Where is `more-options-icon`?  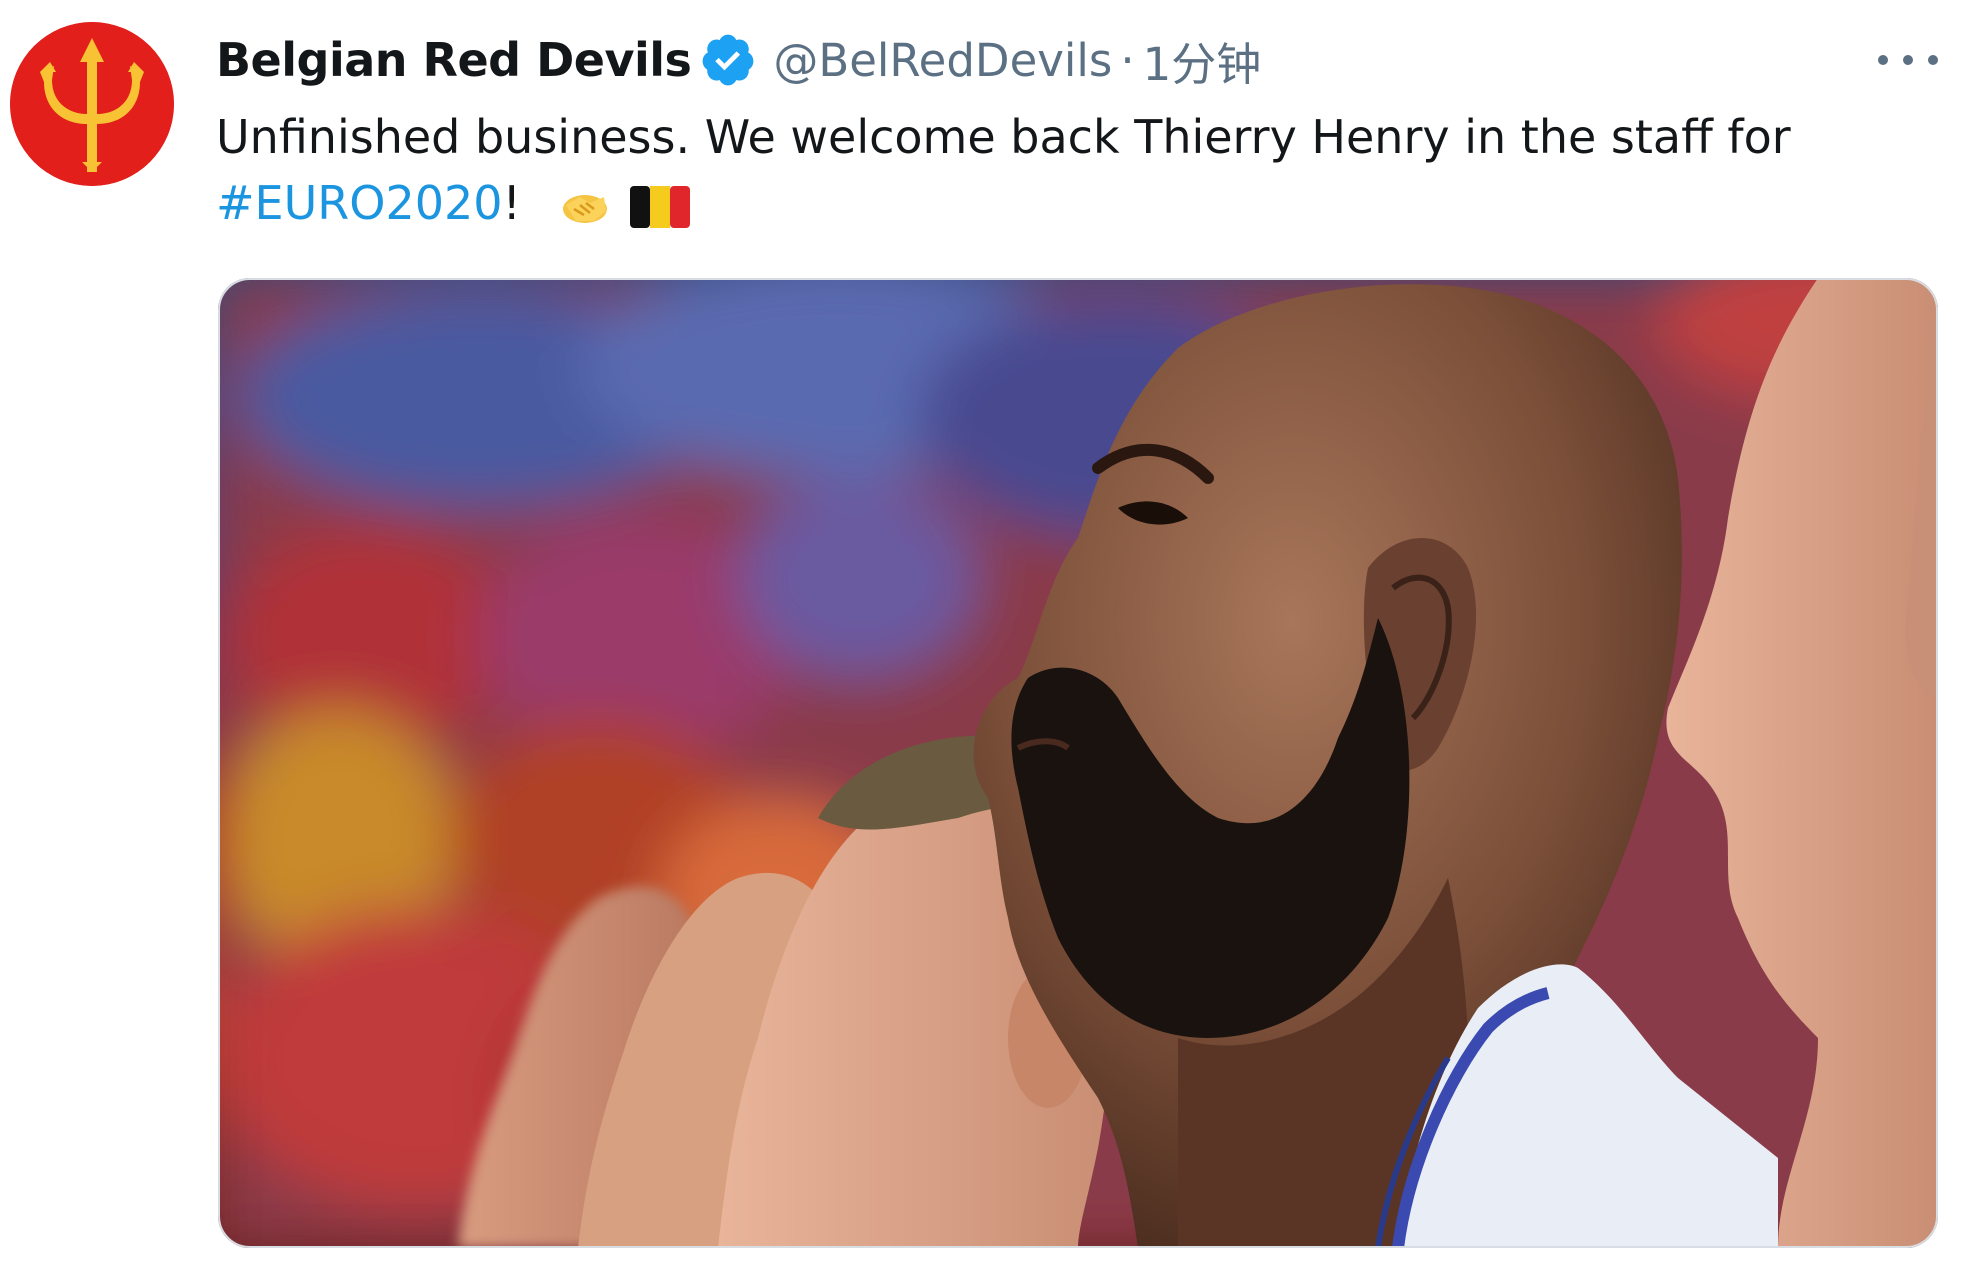
more-options-icon is located at coordinates (1908, 60).